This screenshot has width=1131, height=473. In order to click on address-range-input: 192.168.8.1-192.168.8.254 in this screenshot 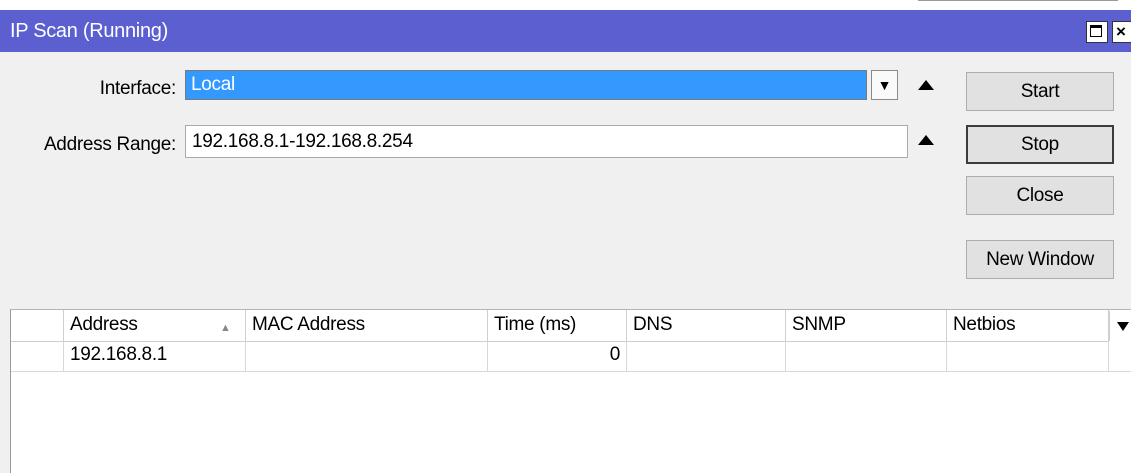, I will do `click(546, 141)`.